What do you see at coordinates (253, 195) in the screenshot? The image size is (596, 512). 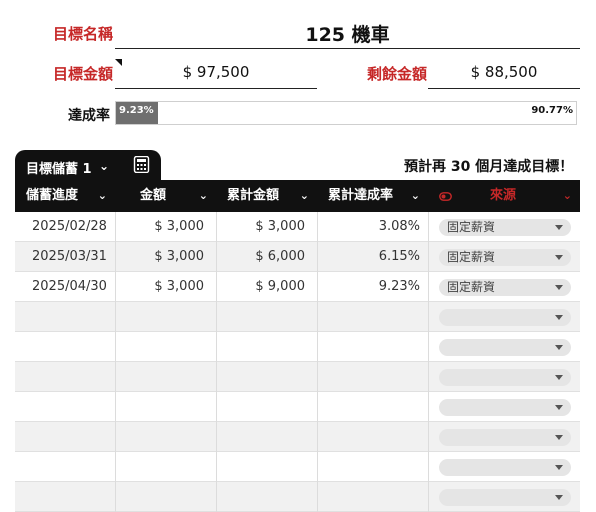 I see `column-label: 累計金額` at bounding box center [253, 195].